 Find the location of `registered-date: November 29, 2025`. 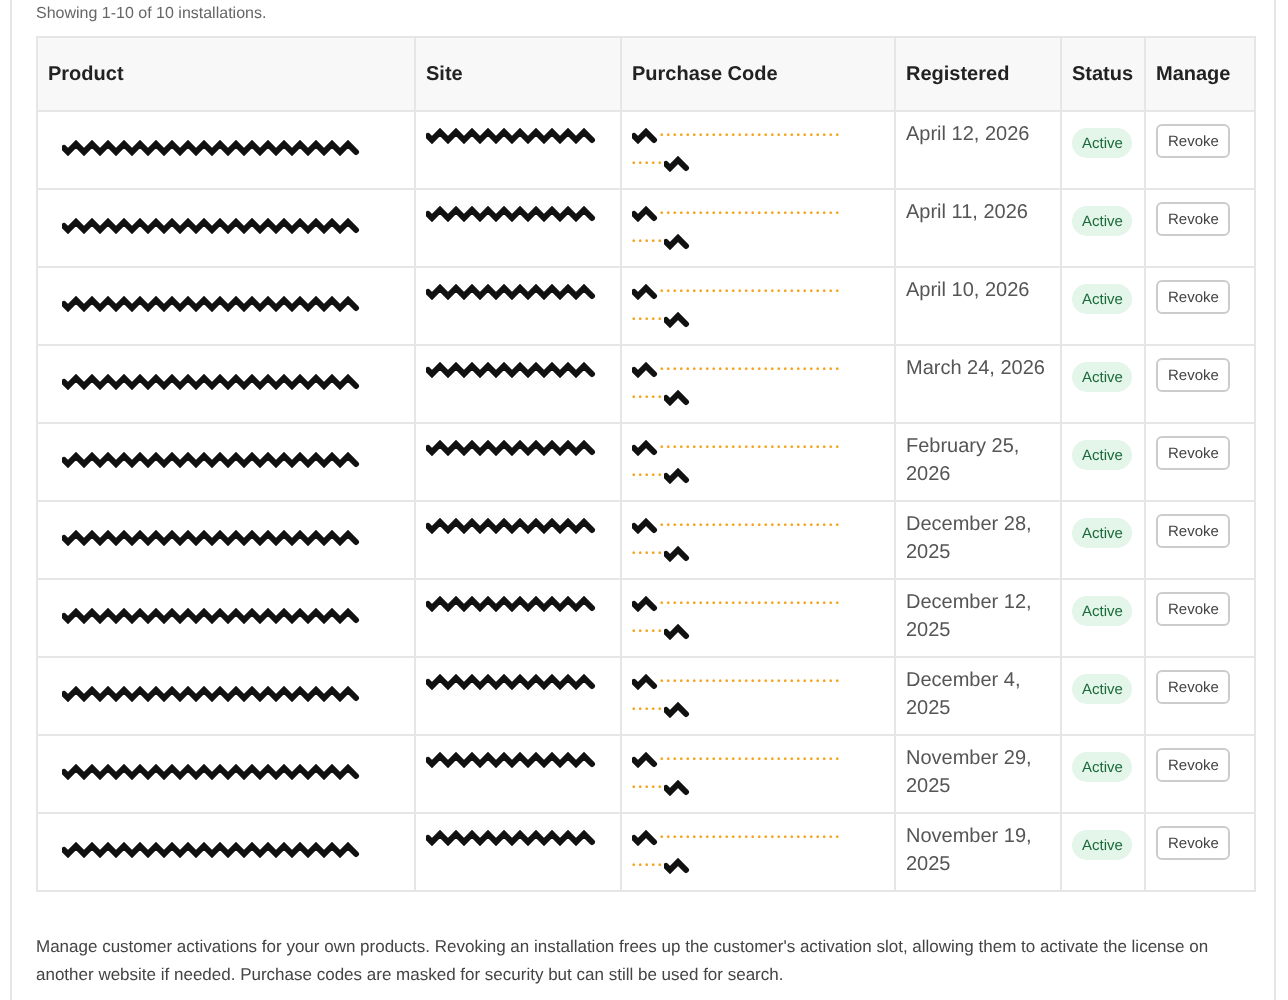

registered-date: November 29, 2025 is located at coordinates (970, 774).